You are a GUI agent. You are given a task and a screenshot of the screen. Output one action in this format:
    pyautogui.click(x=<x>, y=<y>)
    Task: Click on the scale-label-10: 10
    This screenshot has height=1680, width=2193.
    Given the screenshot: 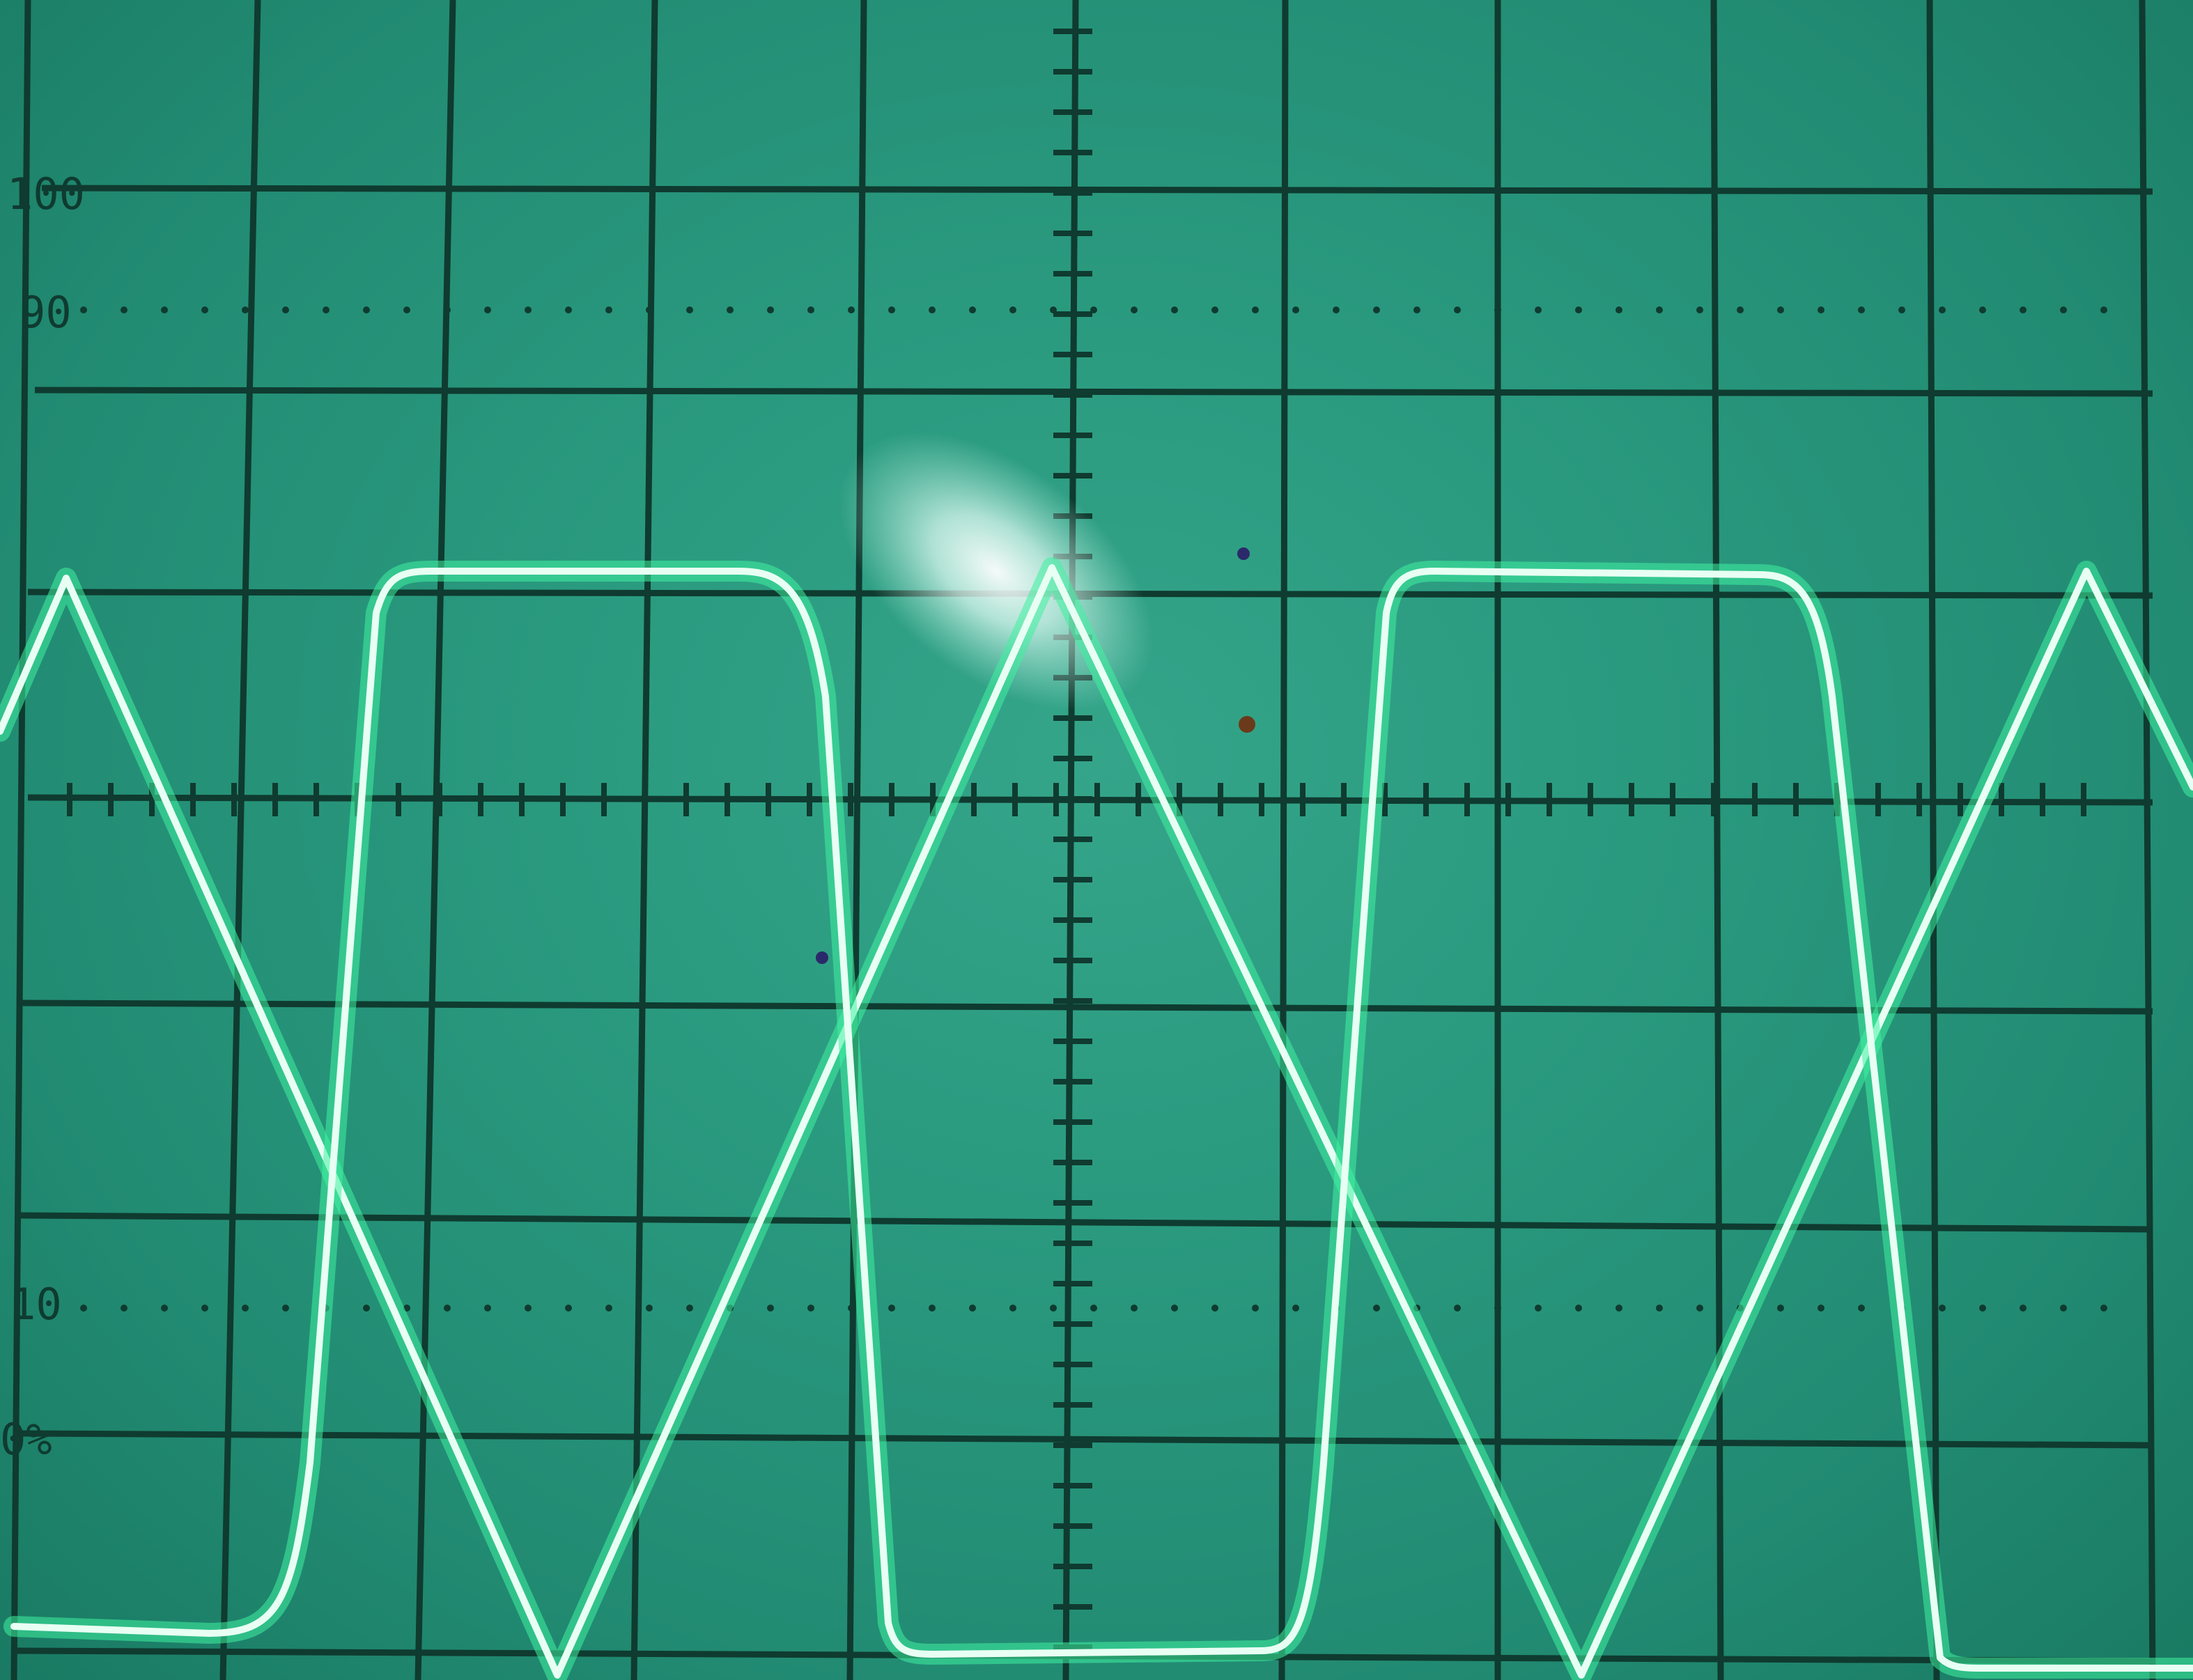 What is the action you would take?
    pyautogui.click(x=36, y=1304)
    